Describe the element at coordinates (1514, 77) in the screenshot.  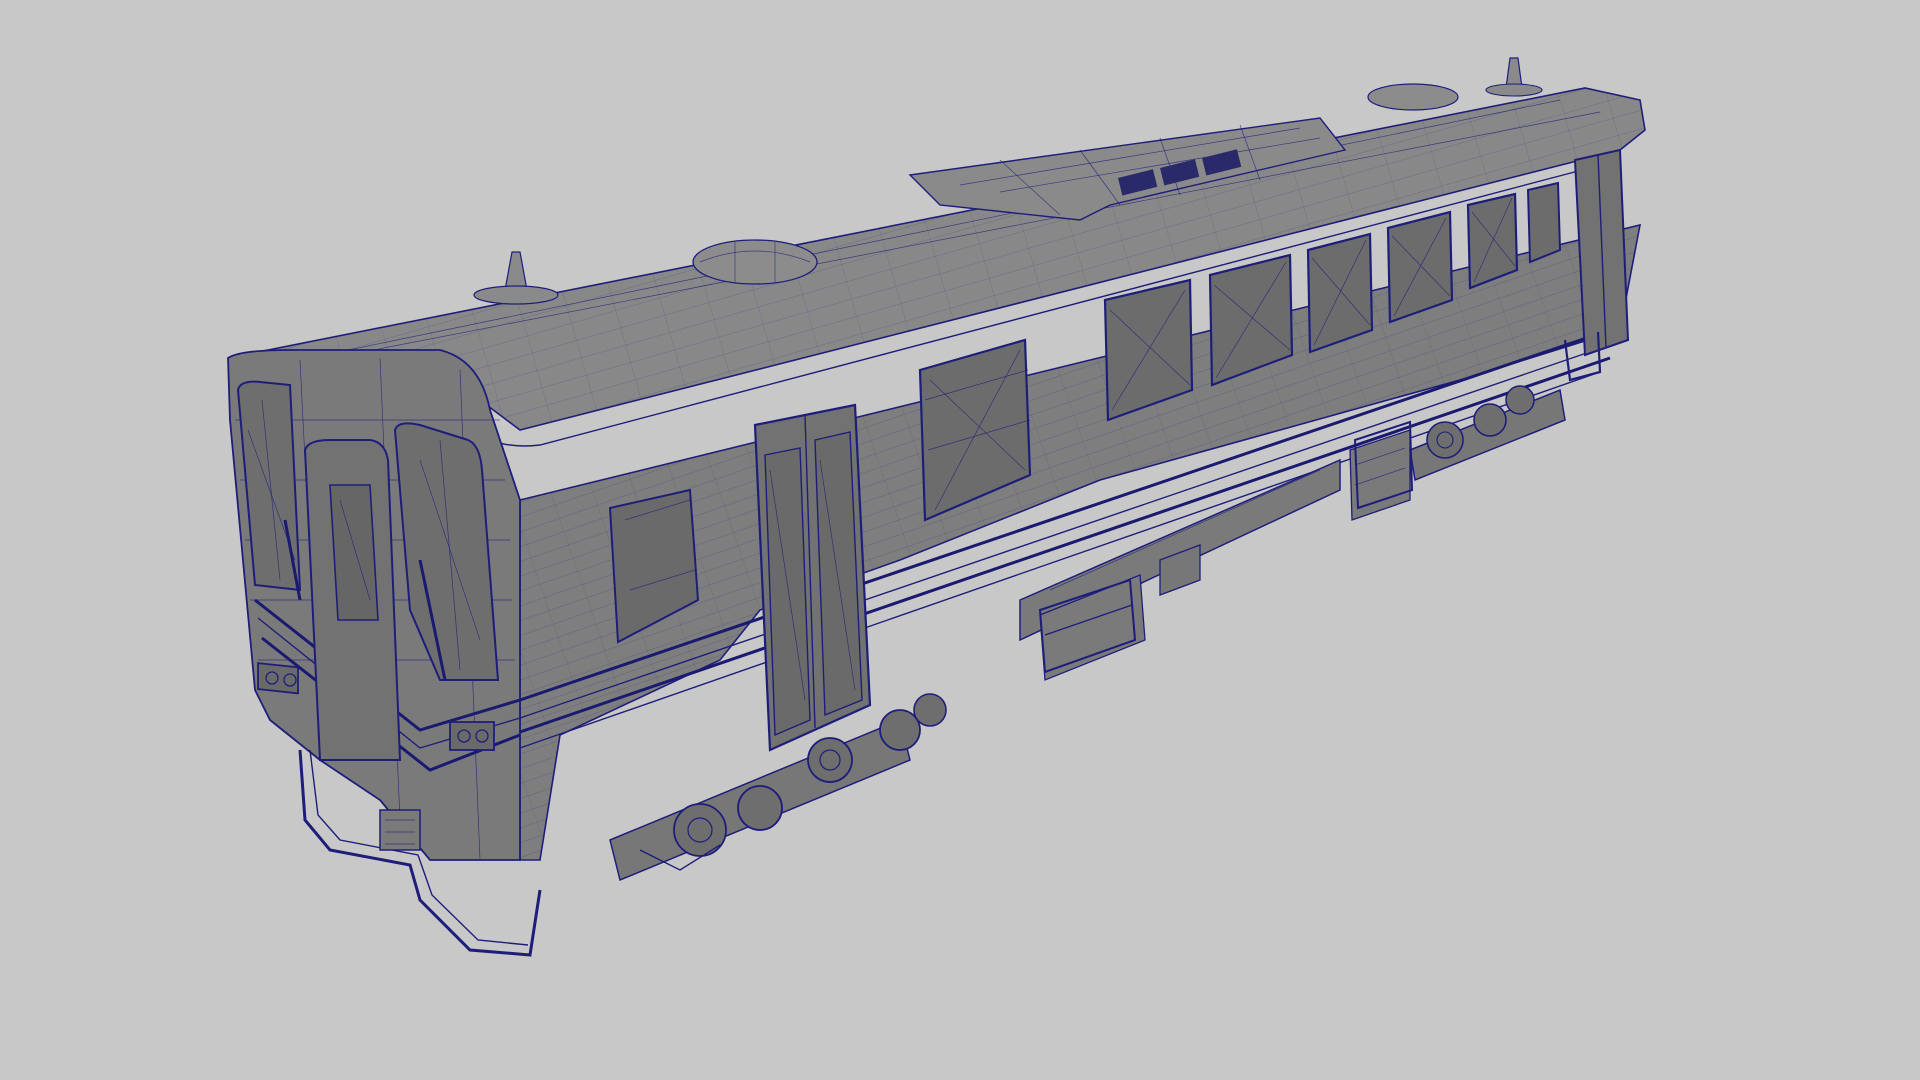
I see `antenna-rear` at that location.